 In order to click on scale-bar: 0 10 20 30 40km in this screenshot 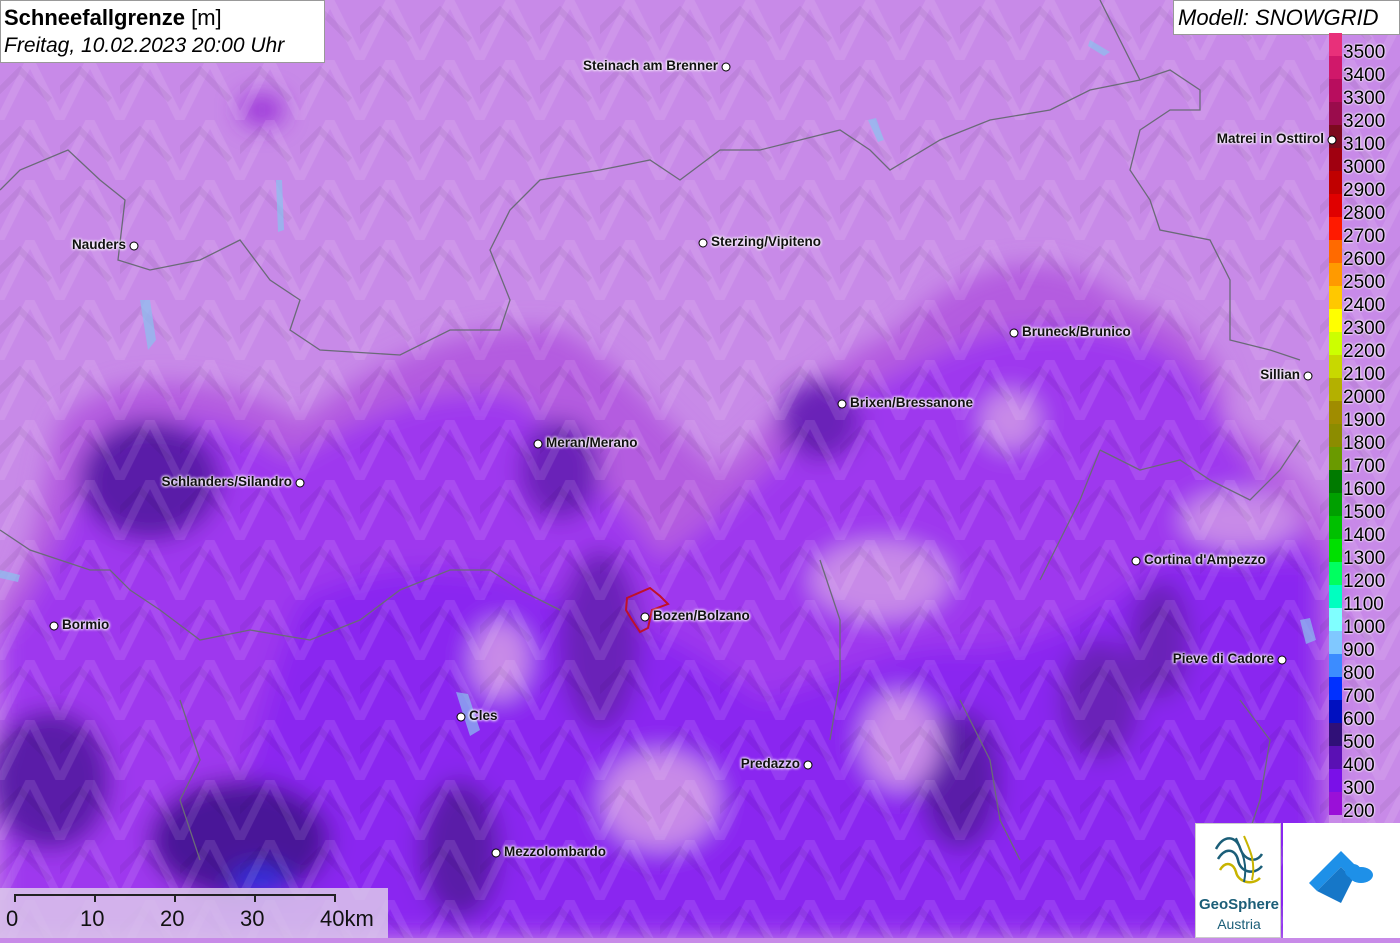, I will do `click(194, 913)`.